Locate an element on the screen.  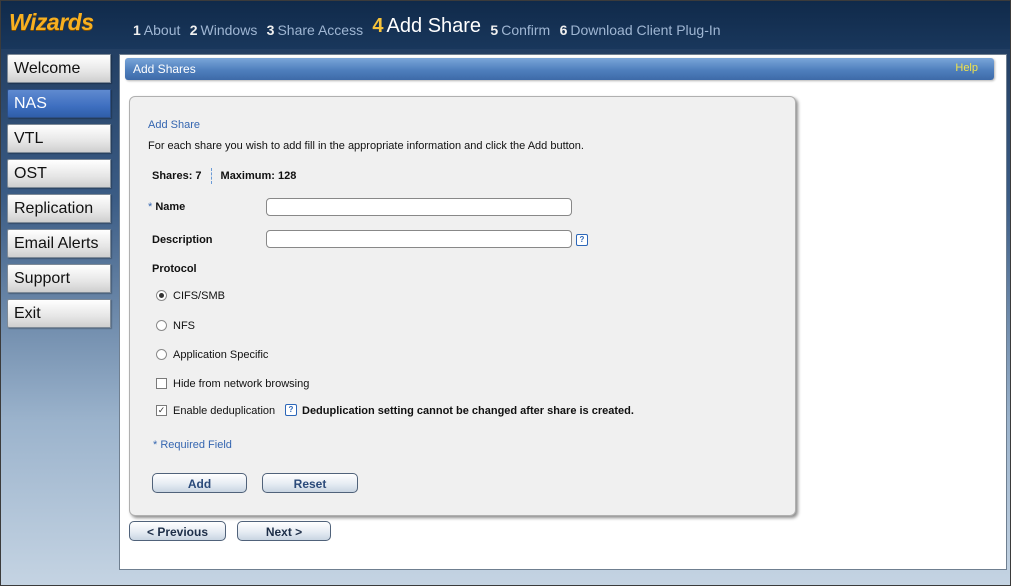
next-button: Next > is located at coordinates (284, 531).